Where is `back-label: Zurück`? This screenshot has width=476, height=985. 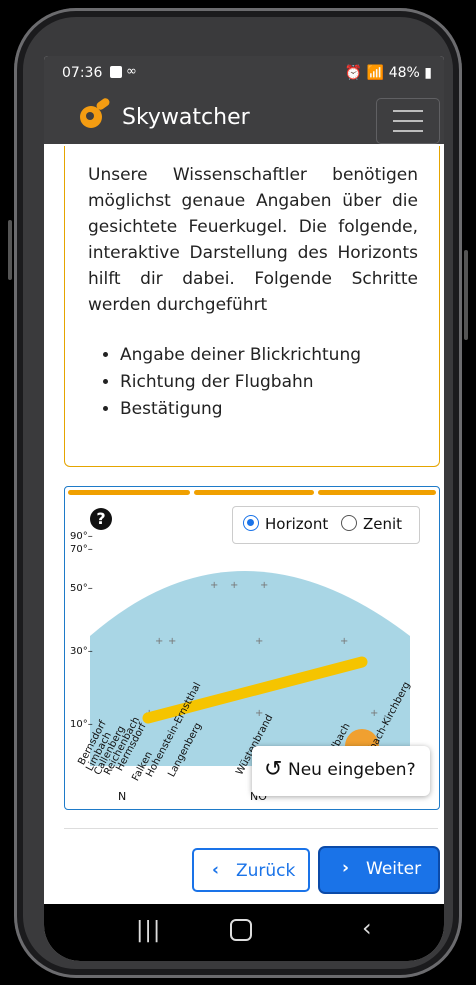
back-label: Zurück is located at coordinates (266, 871).